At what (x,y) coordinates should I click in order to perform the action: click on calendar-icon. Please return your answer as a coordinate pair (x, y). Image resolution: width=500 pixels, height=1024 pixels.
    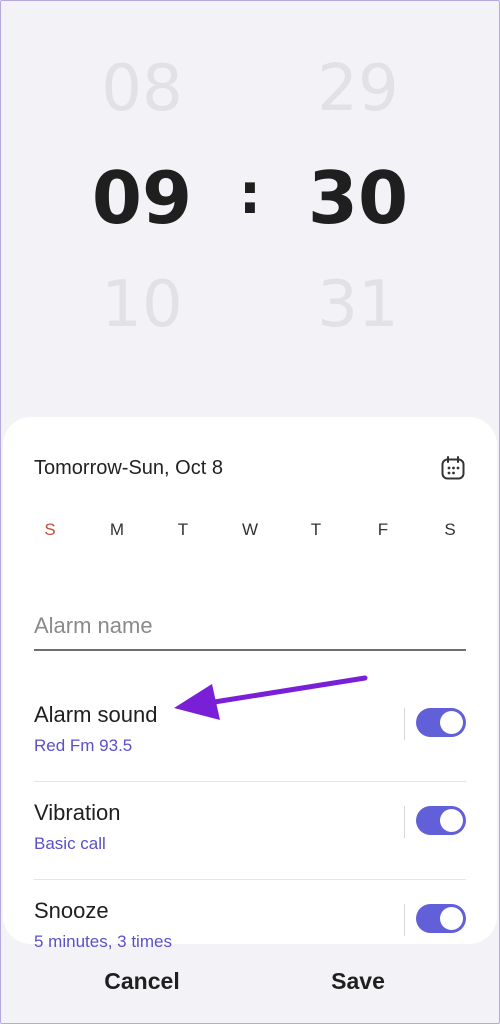
    Looking at the image, I should click on (453, 468).